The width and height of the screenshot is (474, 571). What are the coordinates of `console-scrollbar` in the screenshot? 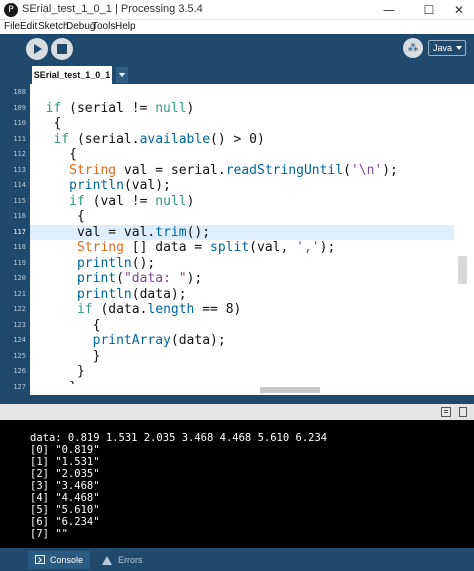 It's located at (469, 484).